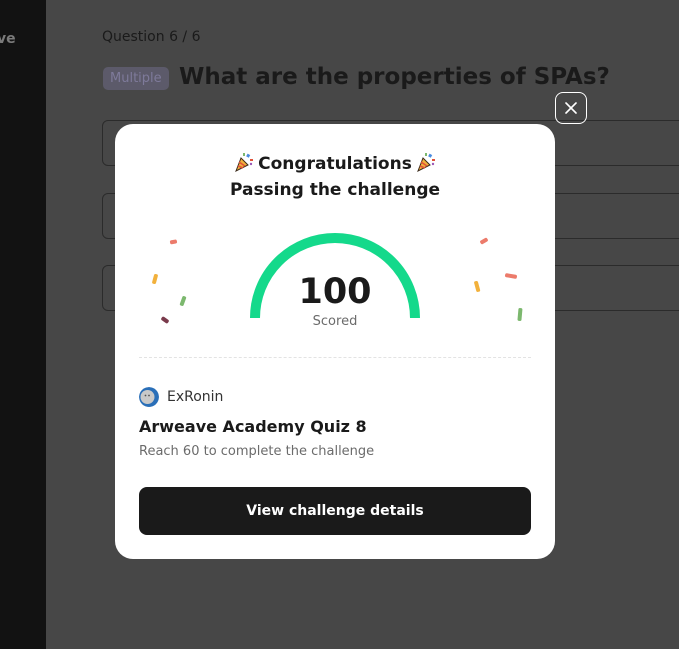 The height and width of the screenshot is (649, 679). I want to click on quiz-requirement: Reach 60 to complete the challenge, so click(257, 451).